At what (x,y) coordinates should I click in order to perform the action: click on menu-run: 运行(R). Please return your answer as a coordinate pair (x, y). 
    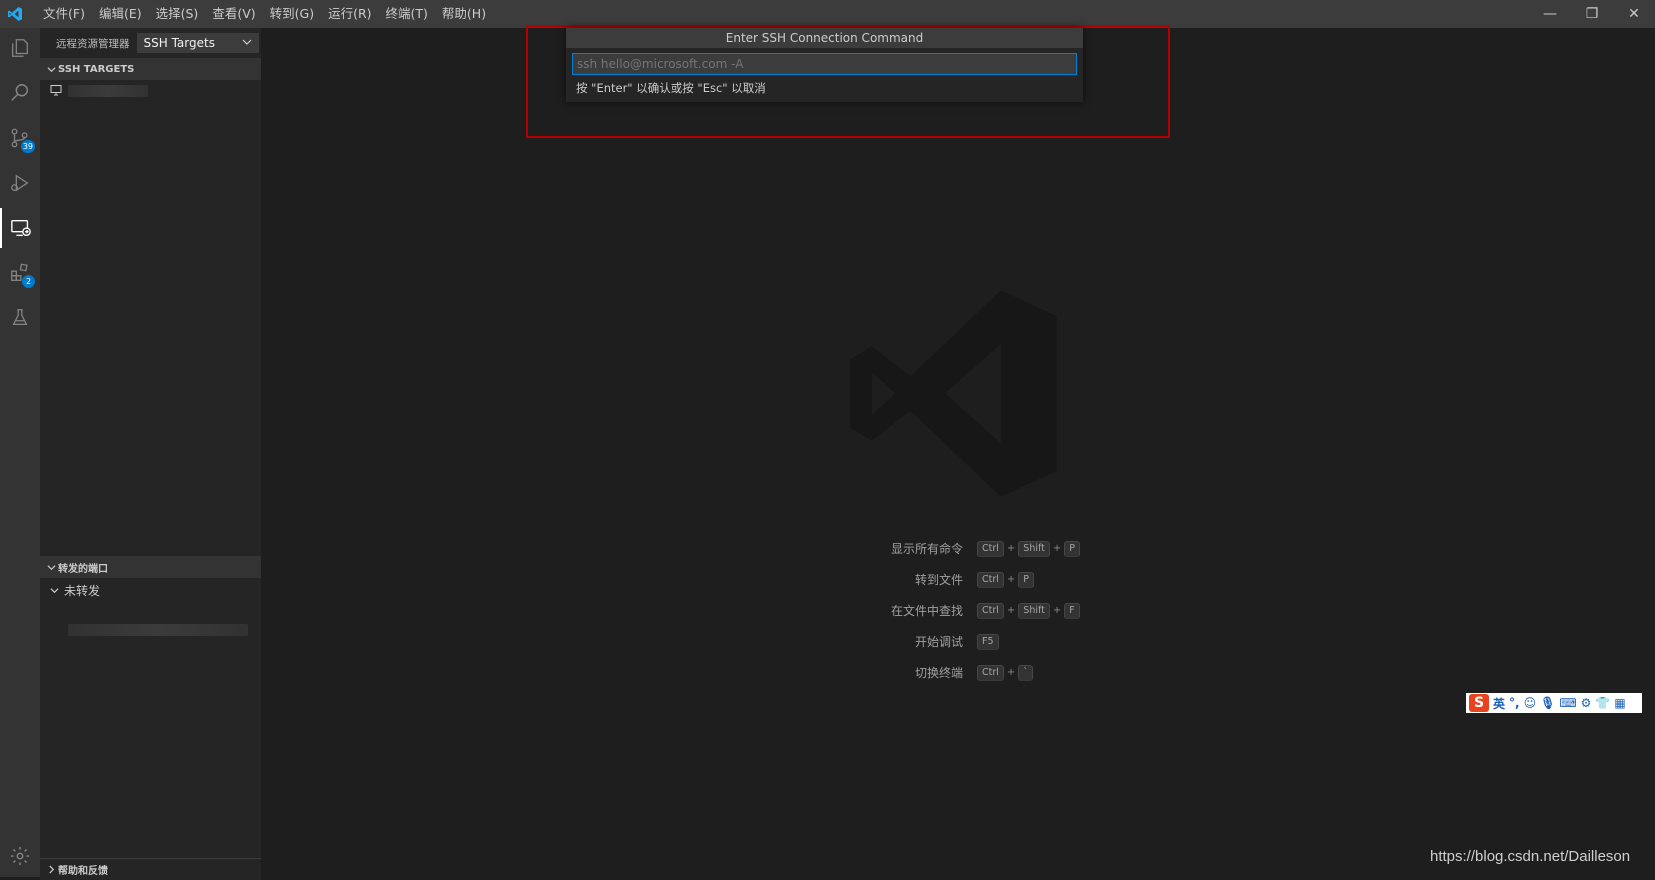
    Looking at the image, I should click on (349, 14).